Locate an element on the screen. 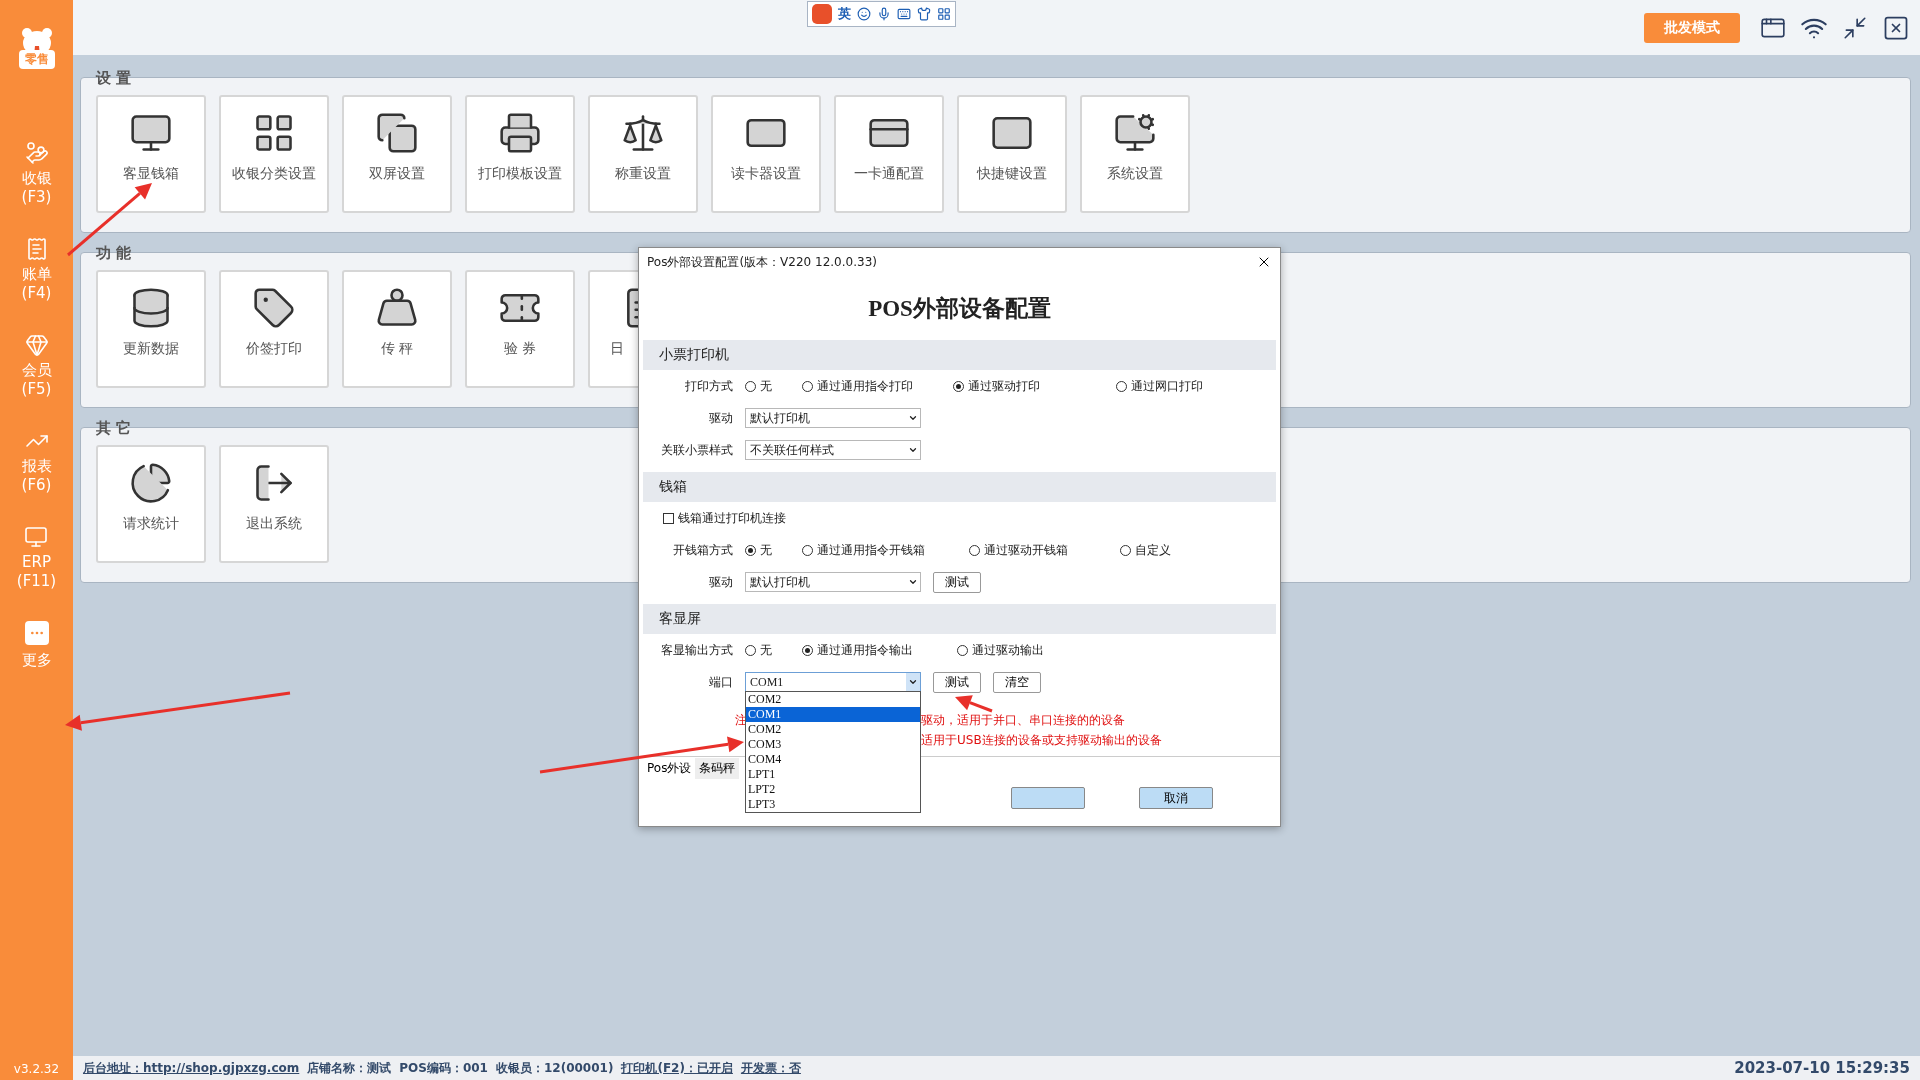 The width and height of the screenshot is (1920, 1080). status-text: 店铺名称：测试 is located at coordinates (349, 1068).